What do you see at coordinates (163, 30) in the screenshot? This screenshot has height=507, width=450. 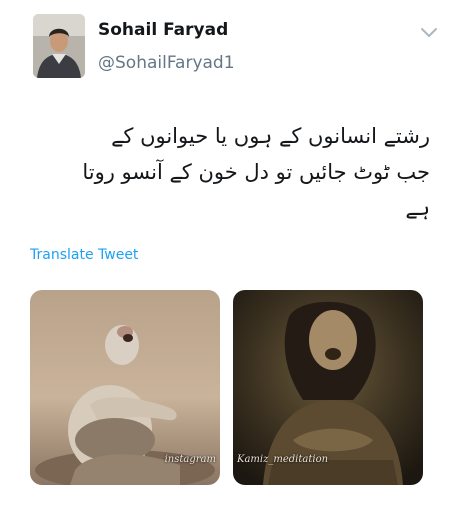 I see `author-name: Sohail Faryad` at bounding box center [163, 30].